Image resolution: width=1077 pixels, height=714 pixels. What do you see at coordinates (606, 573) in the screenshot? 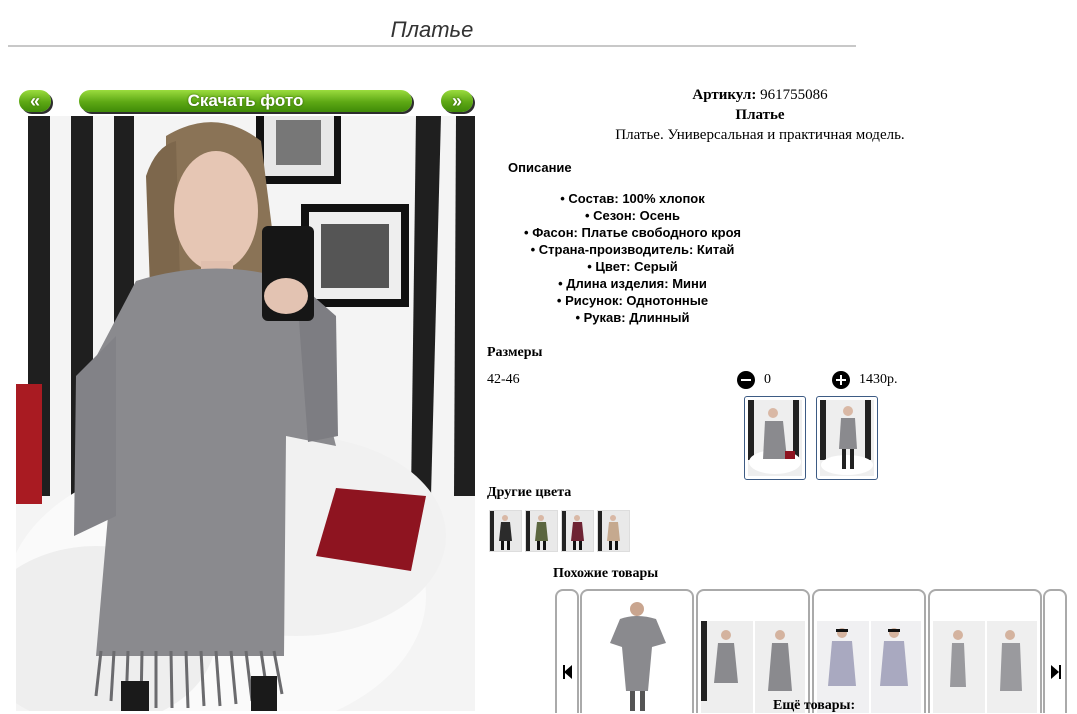
I see `similar-heading: Похожие товары` at bounding box center [606, 573].